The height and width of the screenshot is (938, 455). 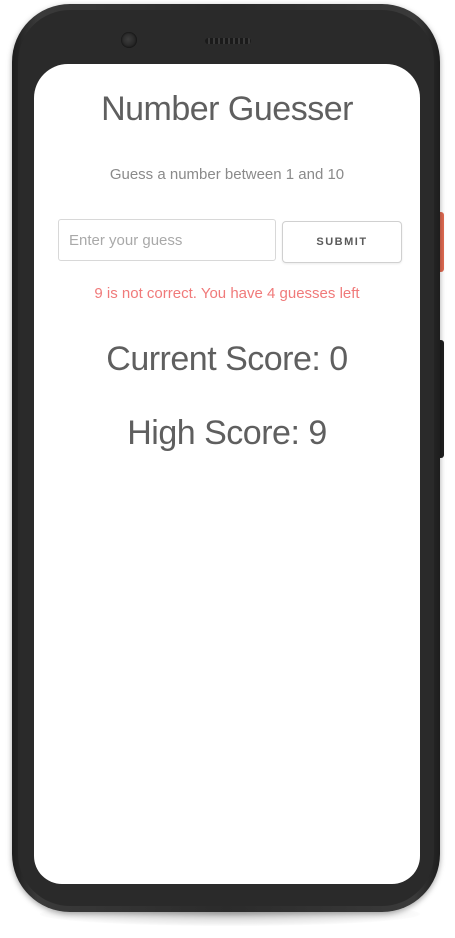 What do you see at coordinates (167, 240) in the screenshot?
I see `guess-input` at bounding box center [167, 240].